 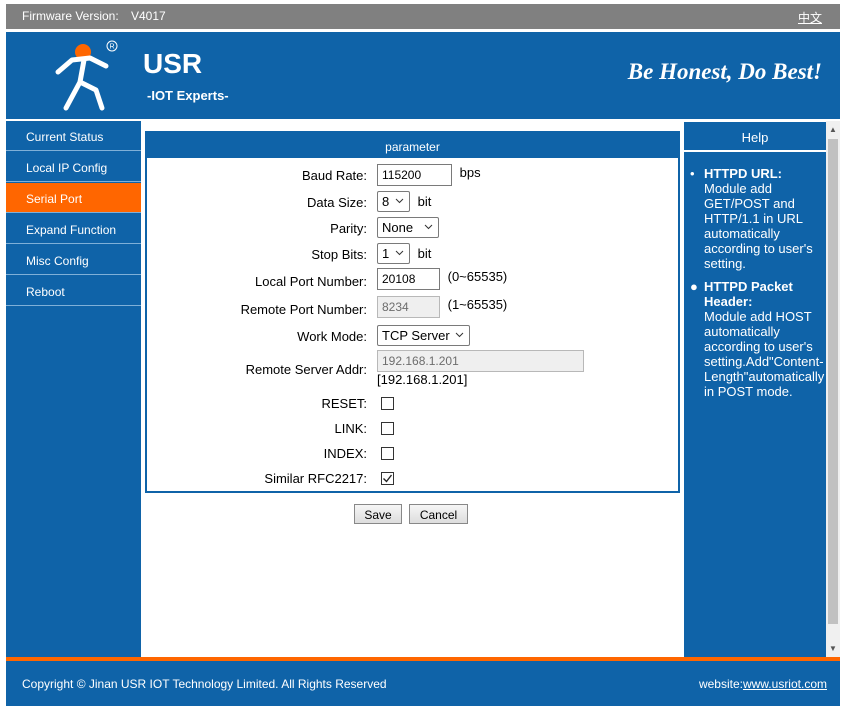 I want to click on website-label: website:, so click(x=720, y=684).